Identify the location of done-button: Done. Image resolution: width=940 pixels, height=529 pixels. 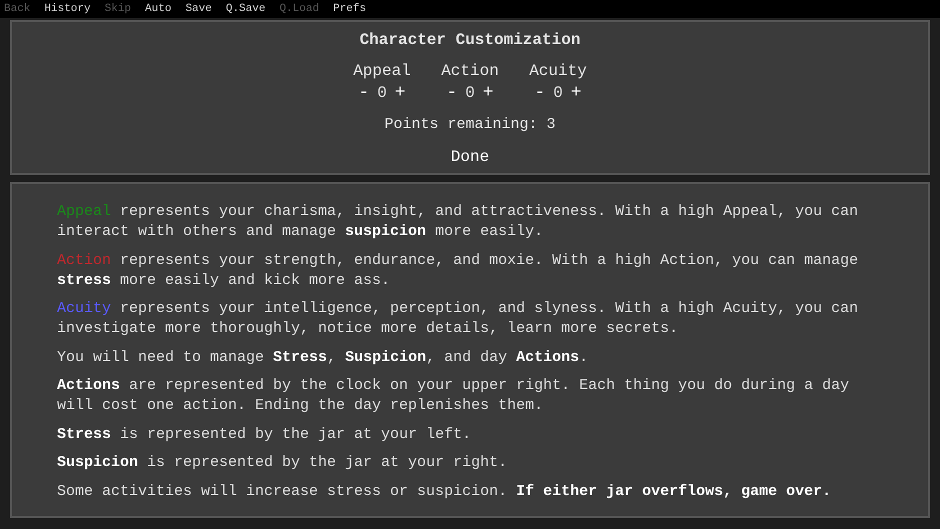
(470, 156).